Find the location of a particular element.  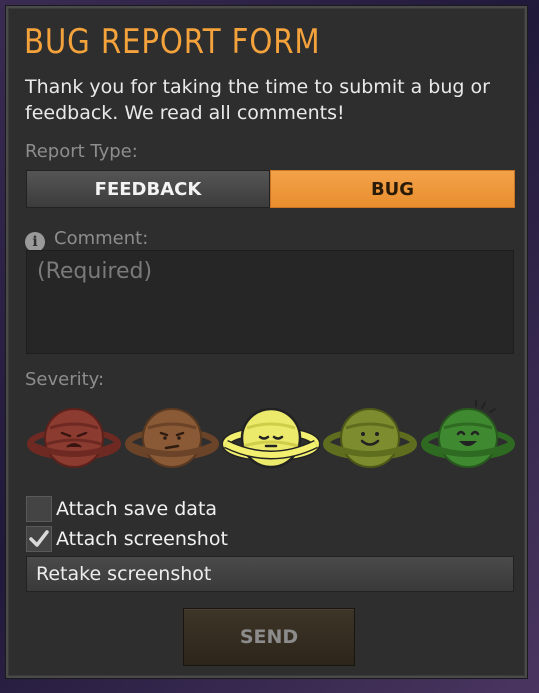

attach-screenshot-checkbox is located at coordinates (39, 539).